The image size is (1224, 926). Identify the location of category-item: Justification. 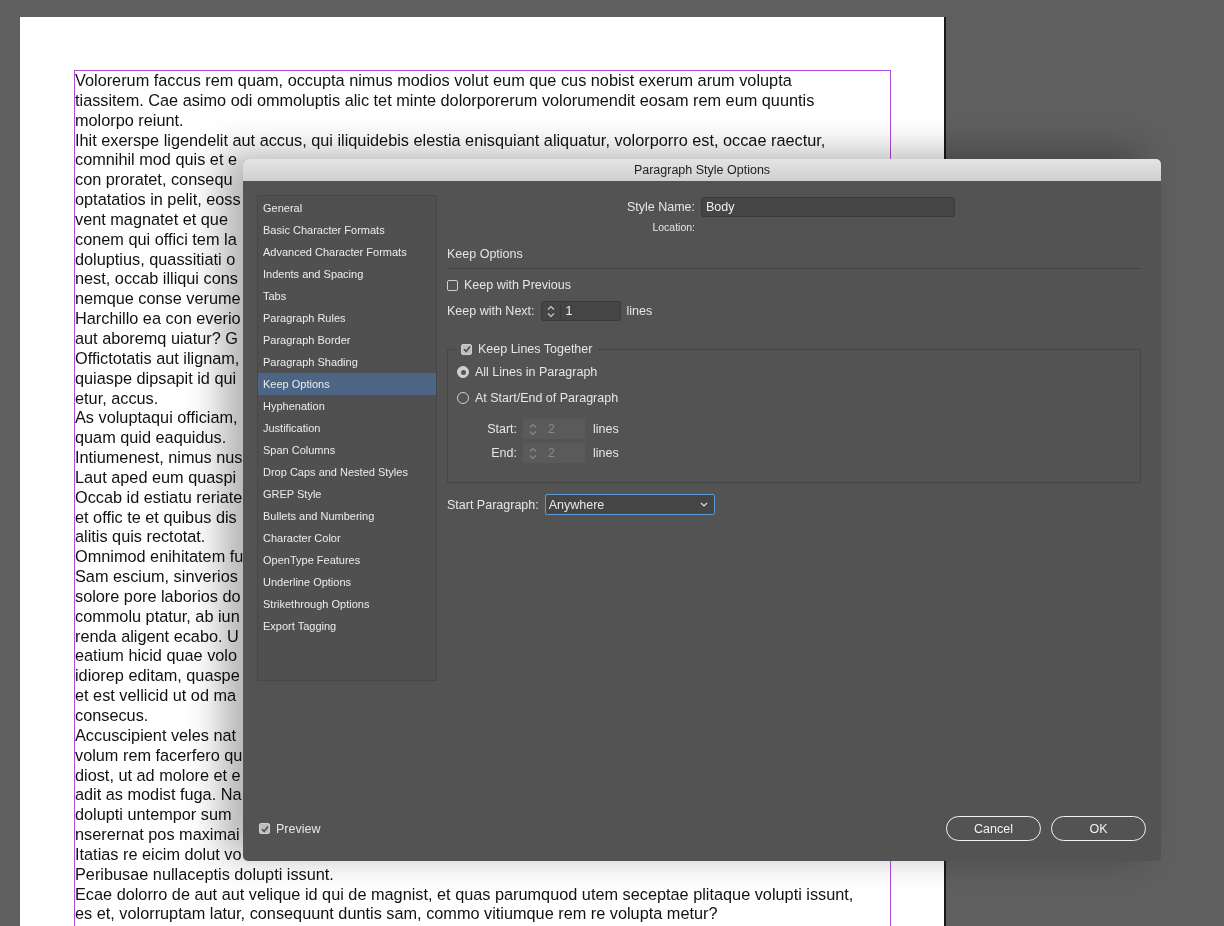
(347, 428).